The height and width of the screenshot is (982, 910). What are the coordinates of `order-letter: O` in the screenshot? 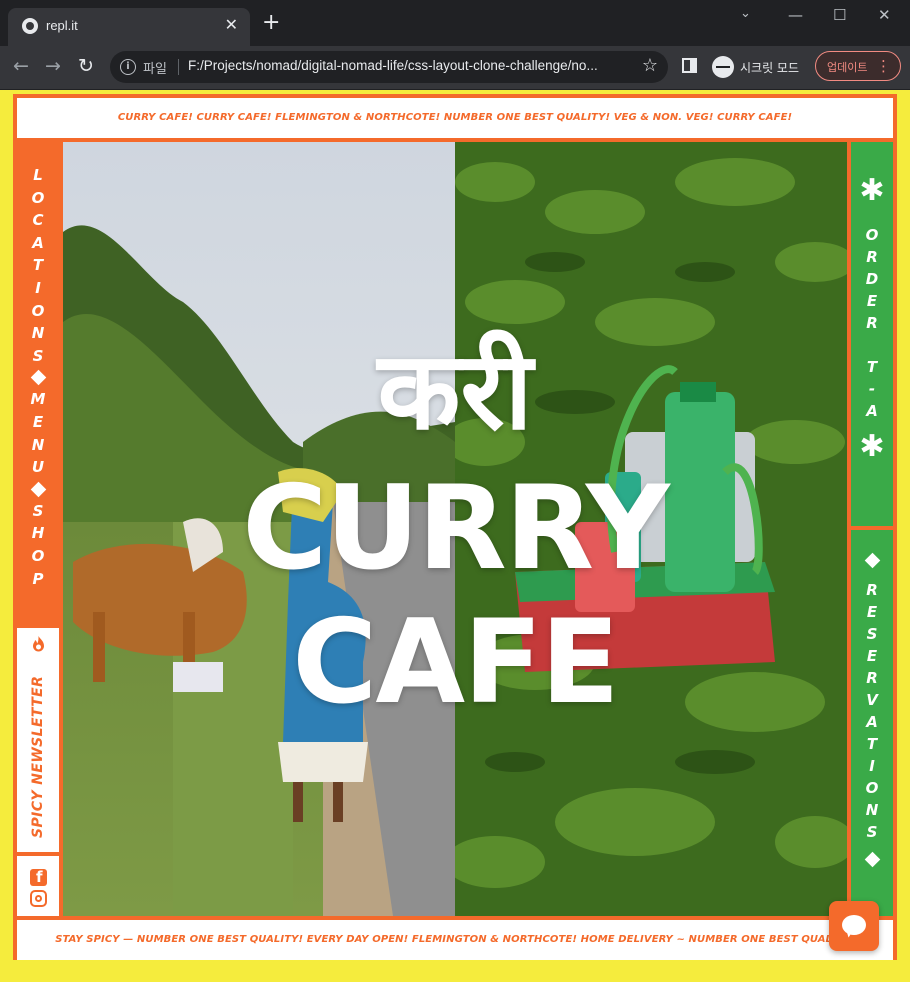 It's located at (872, 235).